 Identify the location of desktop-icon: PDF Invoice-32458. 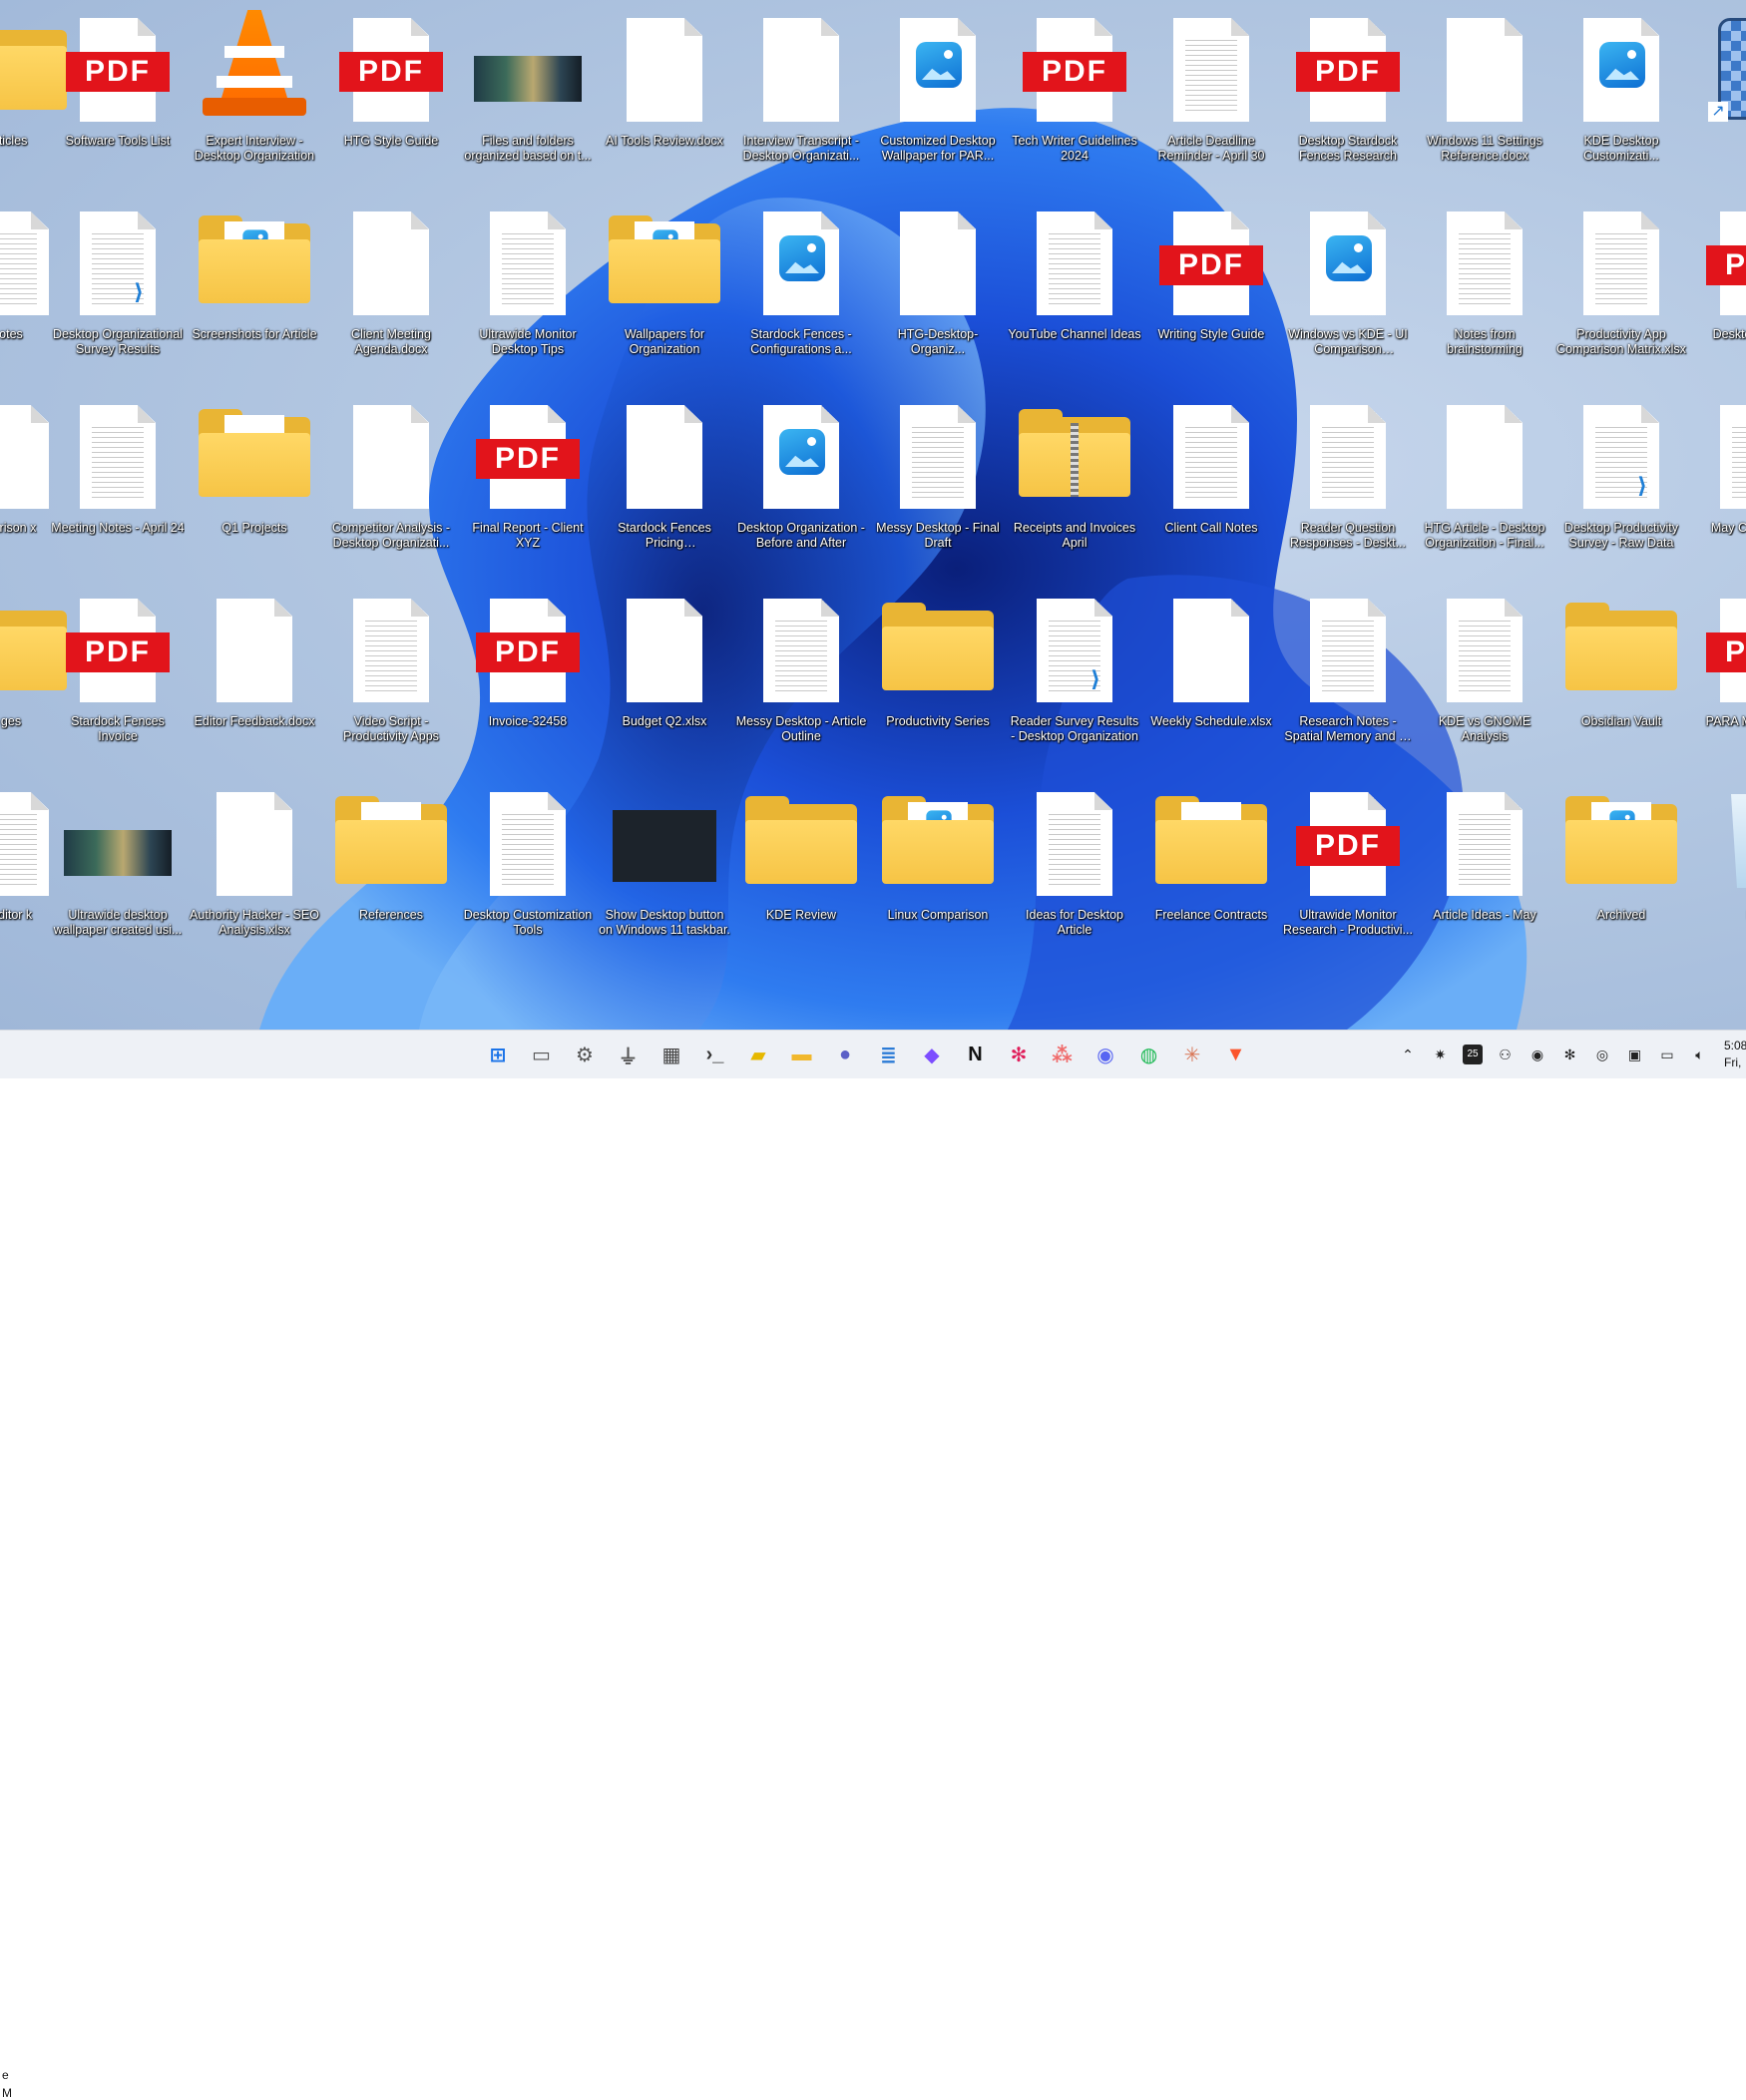
(528, 680).